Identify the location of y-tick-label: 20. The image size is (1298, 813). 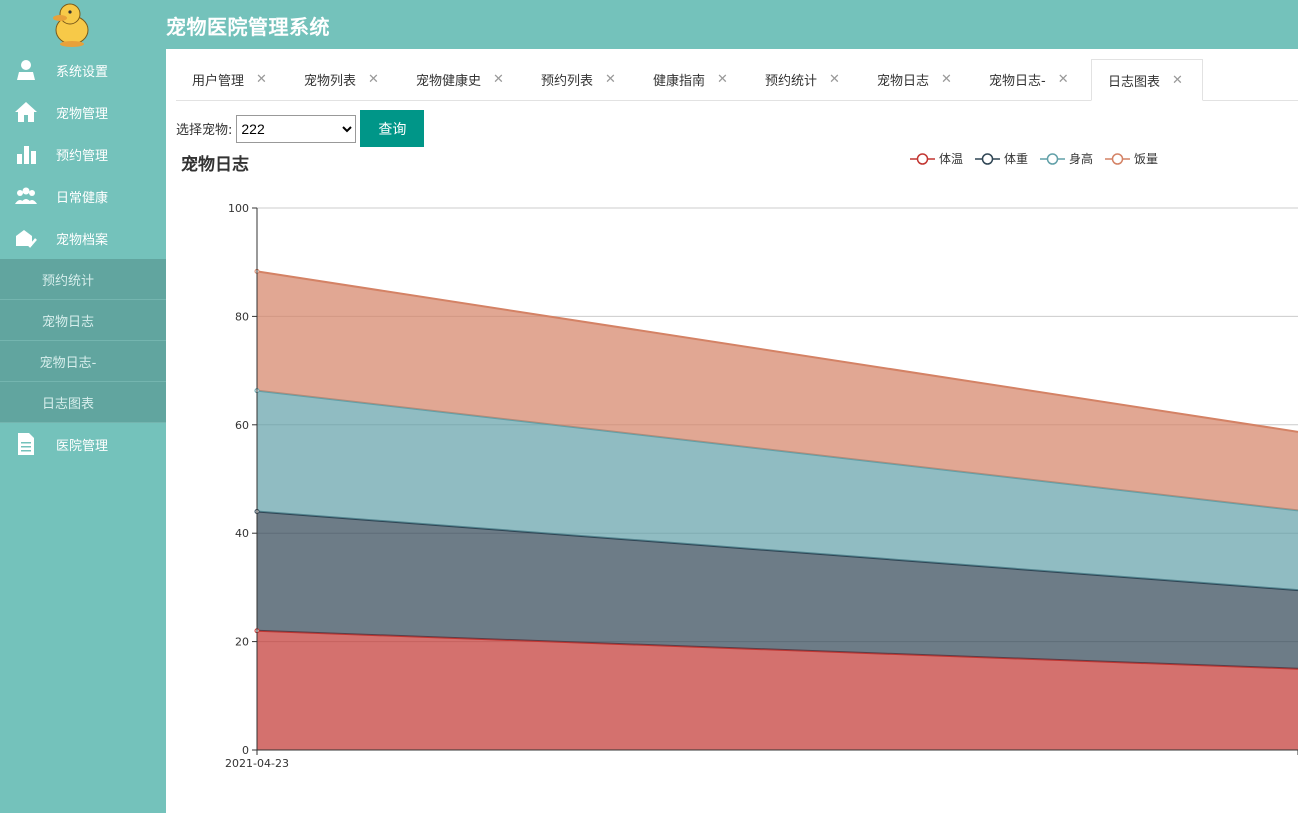
(242, 642).